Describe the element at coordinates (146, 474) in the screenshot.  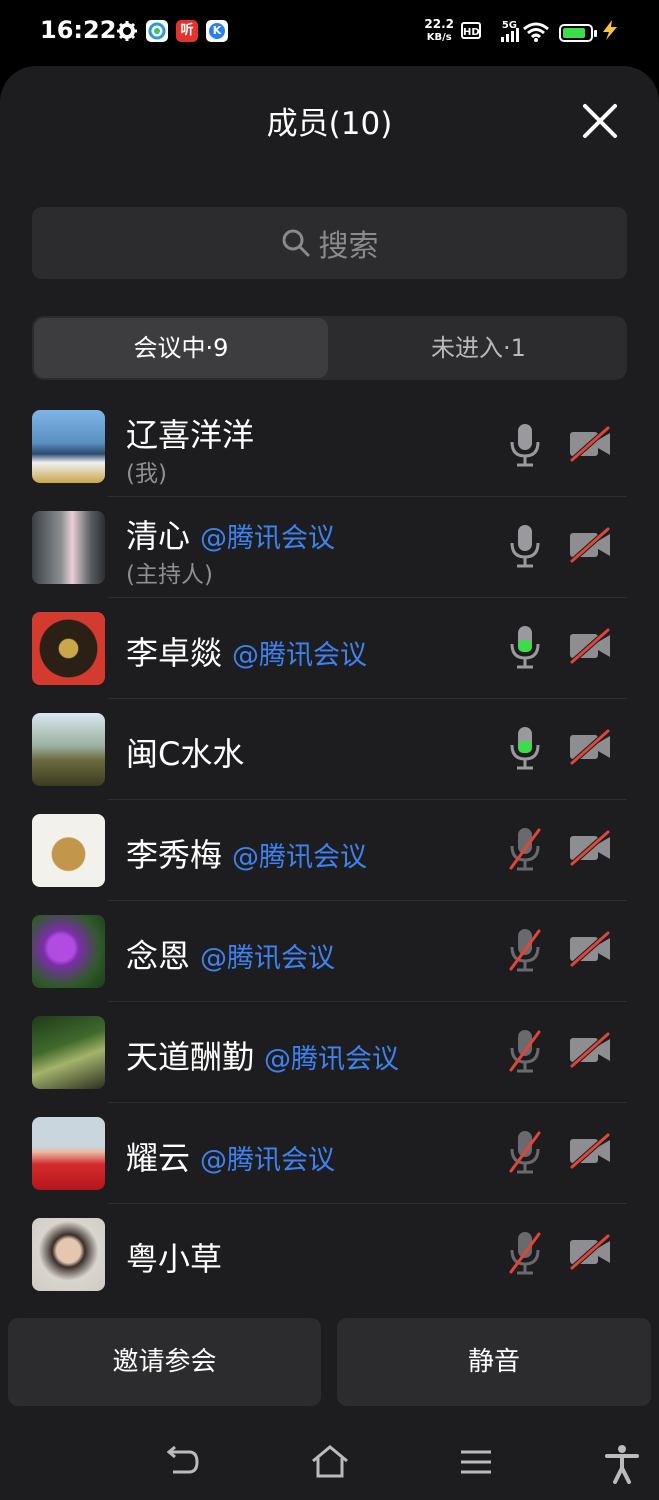
I see `member-role: (我)` at that location.